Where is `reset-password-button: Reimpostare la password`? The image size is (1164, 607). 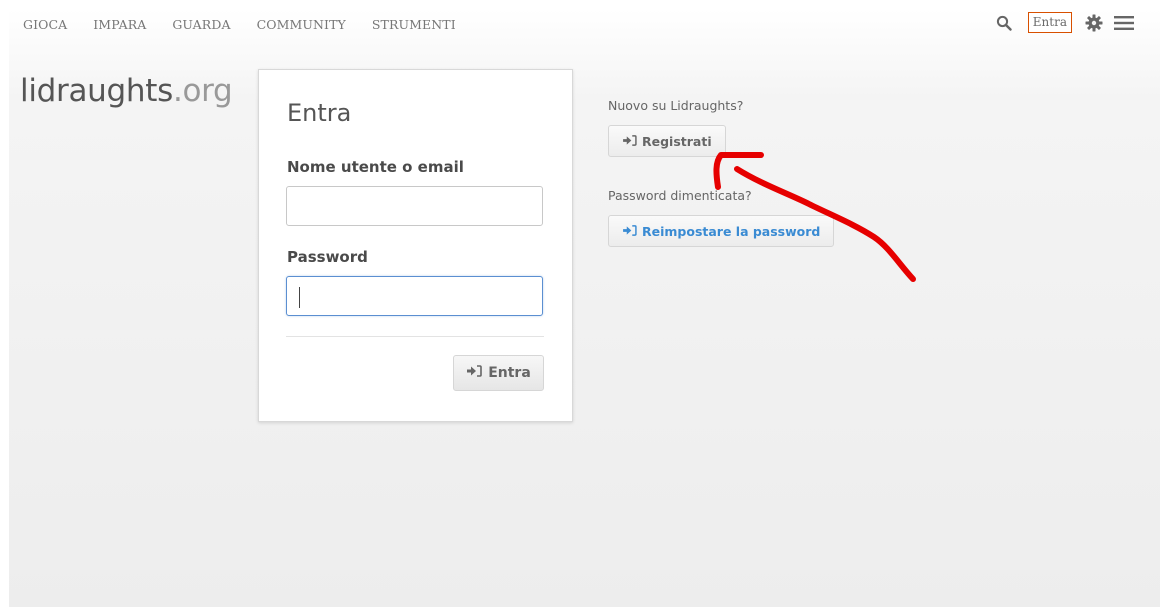 reset-password-button: Reimpostare la password is located at coordinates (721, 231).